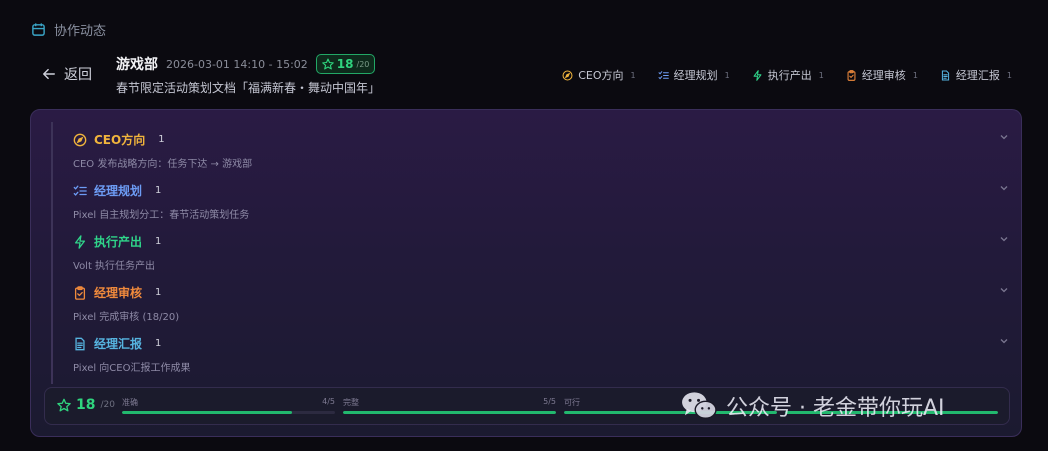 The image size is (1048, 451). I want to click on tab-label: CEO方向, so click(601, 75).